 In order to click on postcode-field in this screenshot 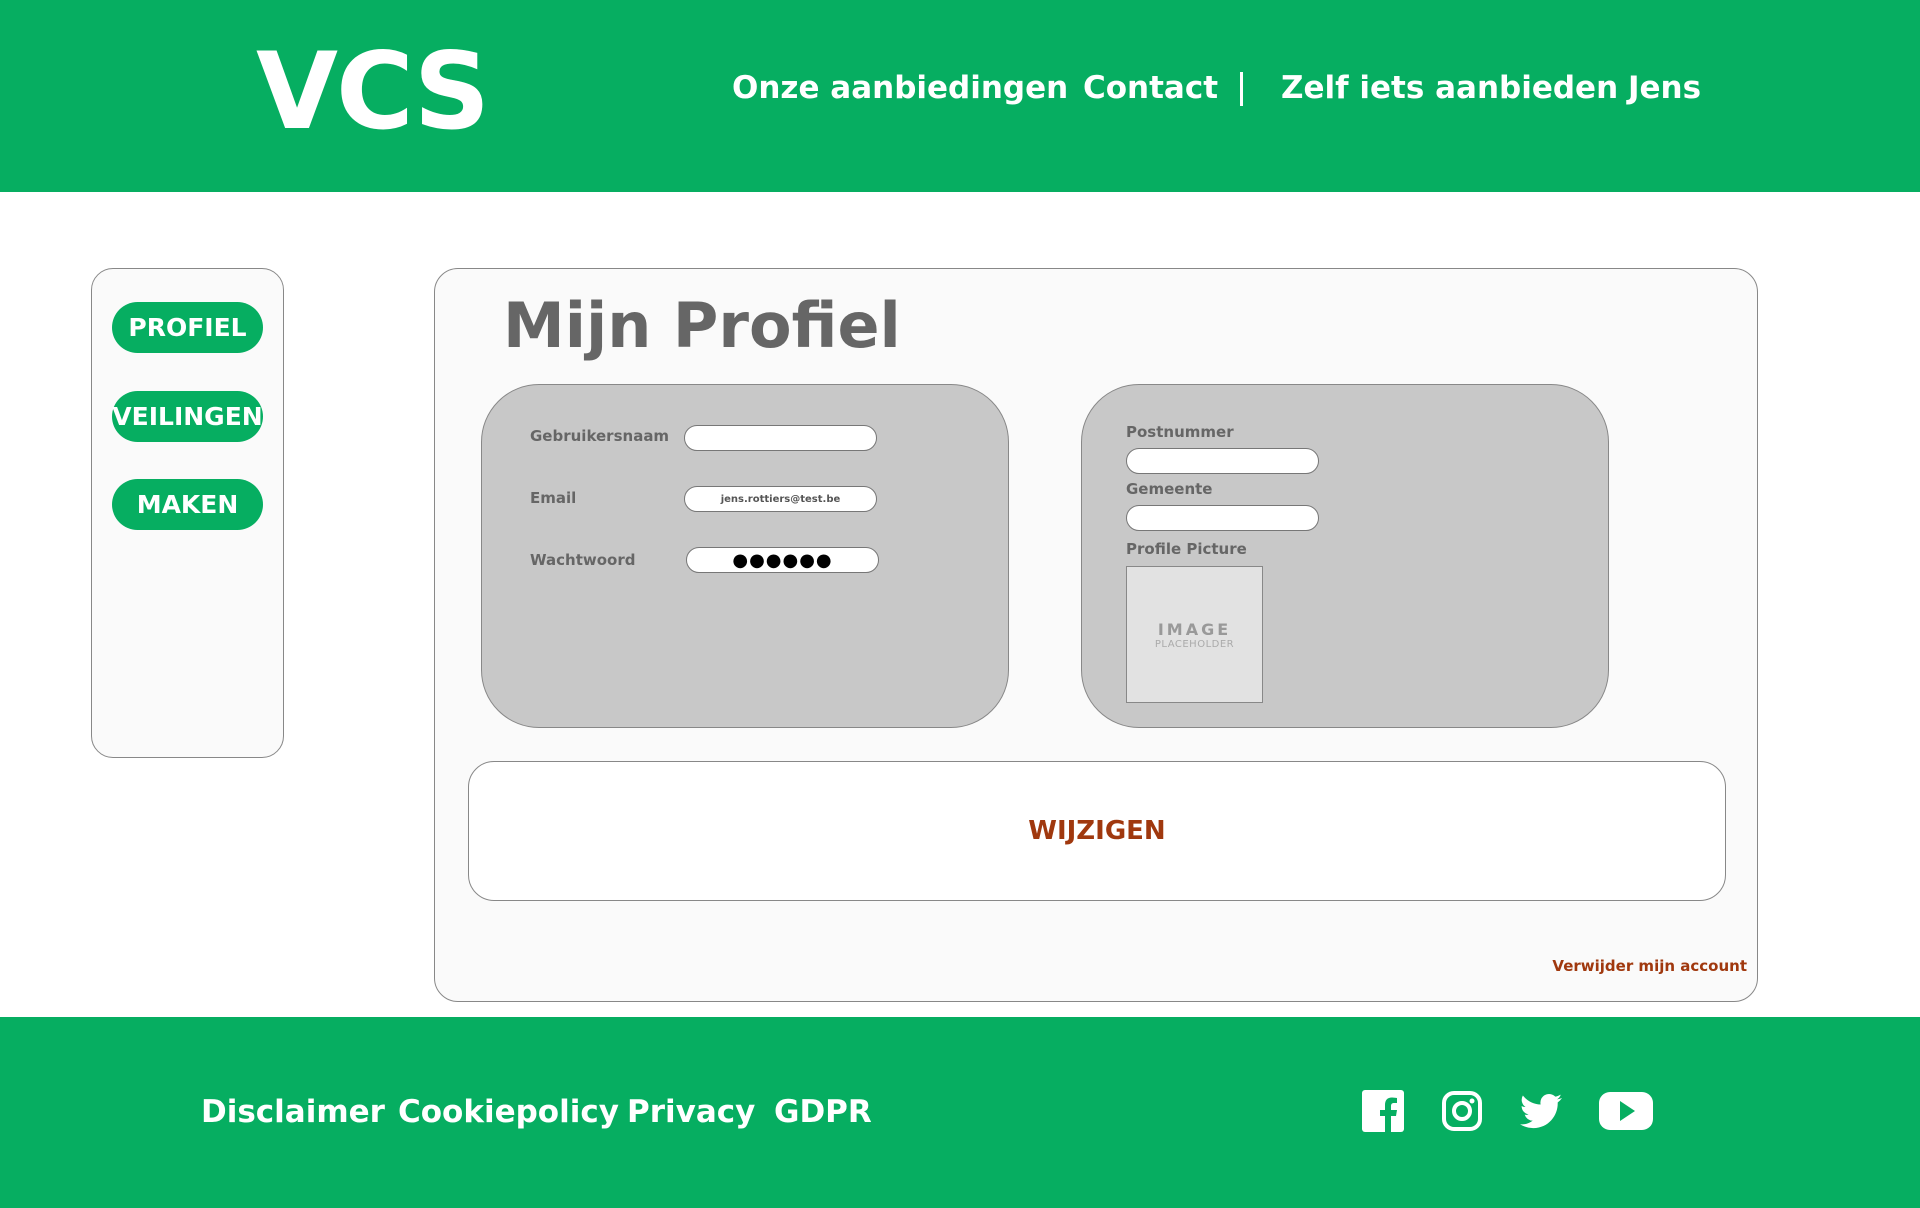, I will do `click(1222, 461)`.